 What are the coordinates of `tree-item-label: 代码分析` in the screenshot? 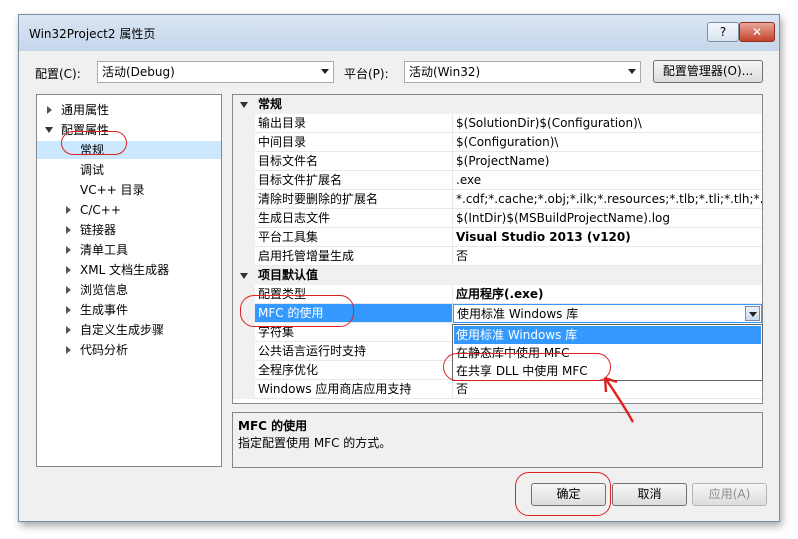 It's located at (104, 350).